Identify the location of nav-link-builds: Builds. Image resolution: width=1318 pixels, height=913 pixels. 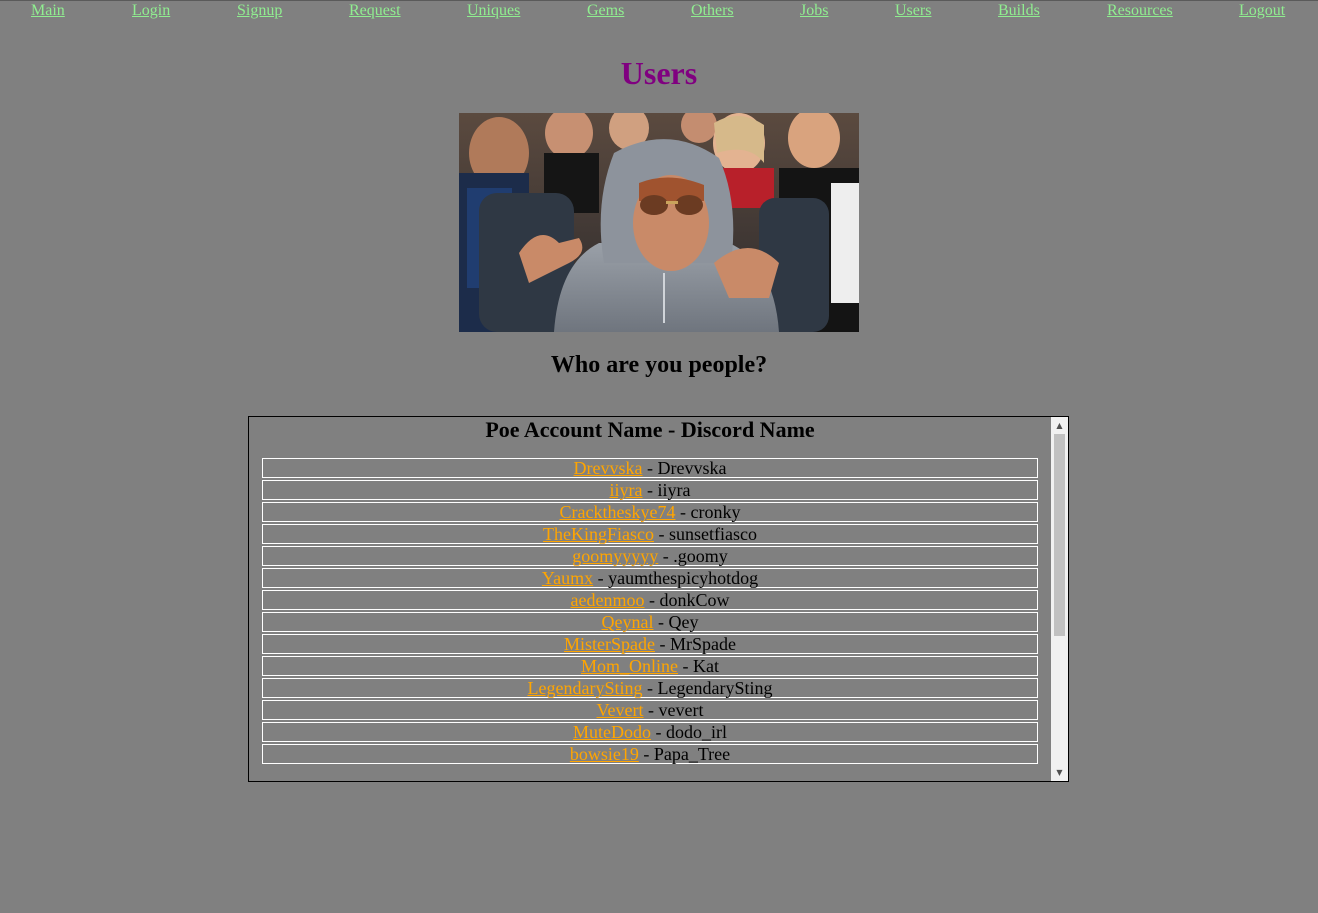
(1019, 11).